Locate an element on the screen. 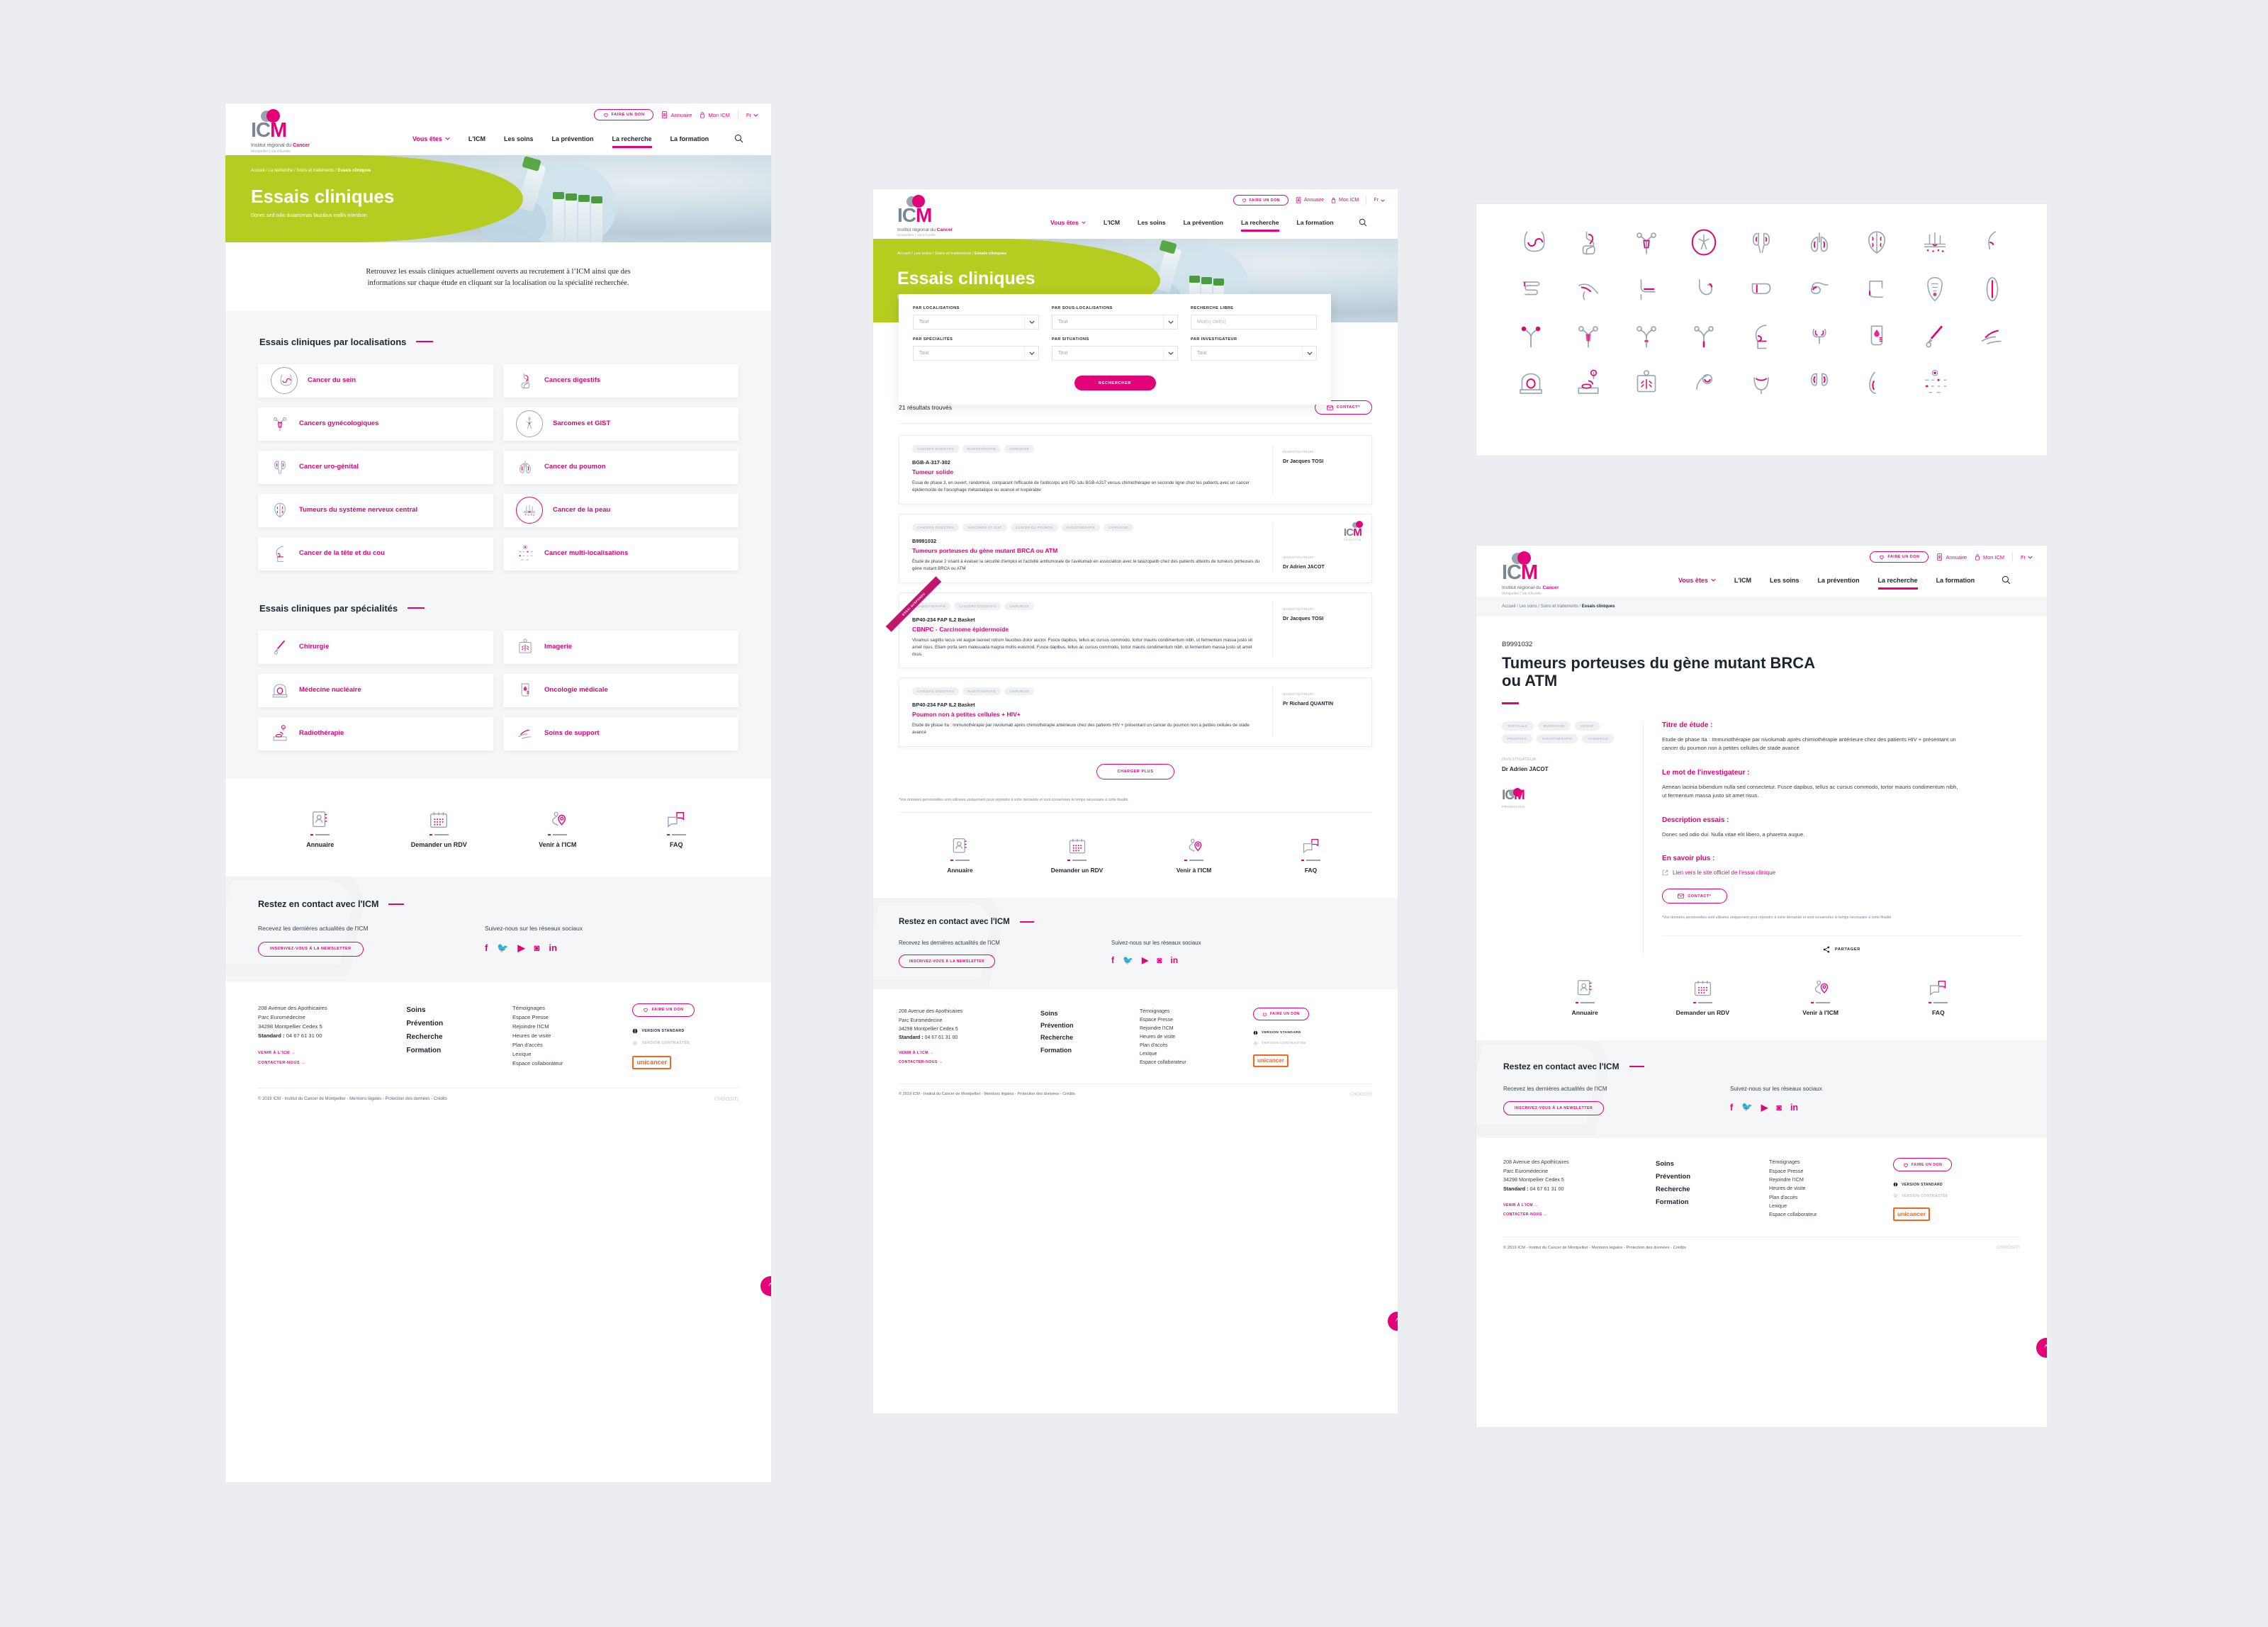 The height and width of the screenshot is (1627, 2268). unicancer-logo-p1: unicancer is located at coordinates (651, 1062).